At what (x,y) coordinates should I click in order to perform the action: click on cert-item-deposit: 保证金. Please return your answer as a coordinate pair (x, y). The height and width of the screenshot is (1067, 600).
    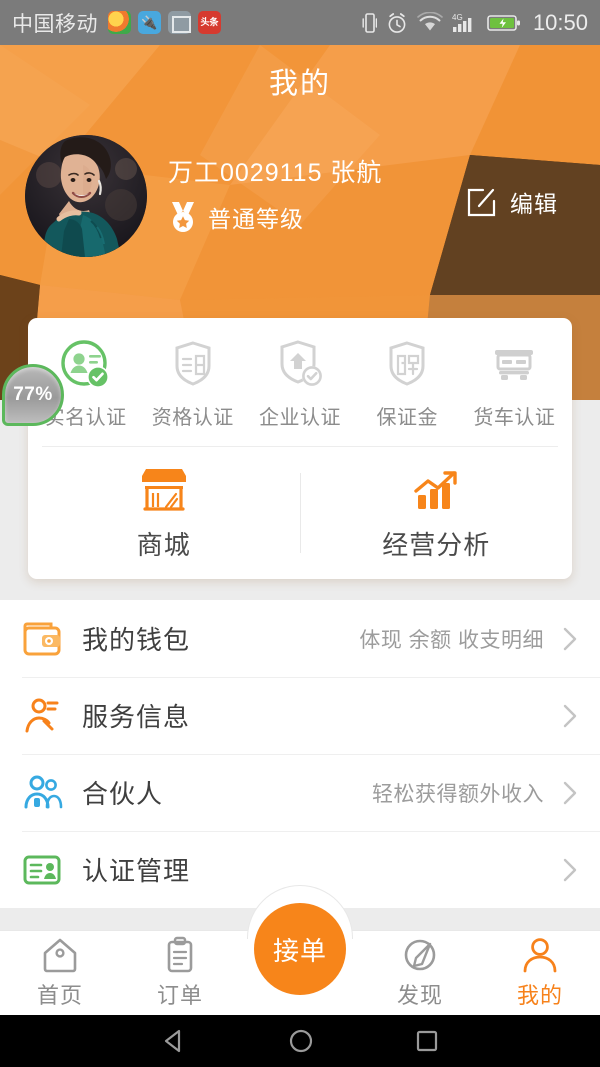
    Looking at the image, I should click on (407, 384).